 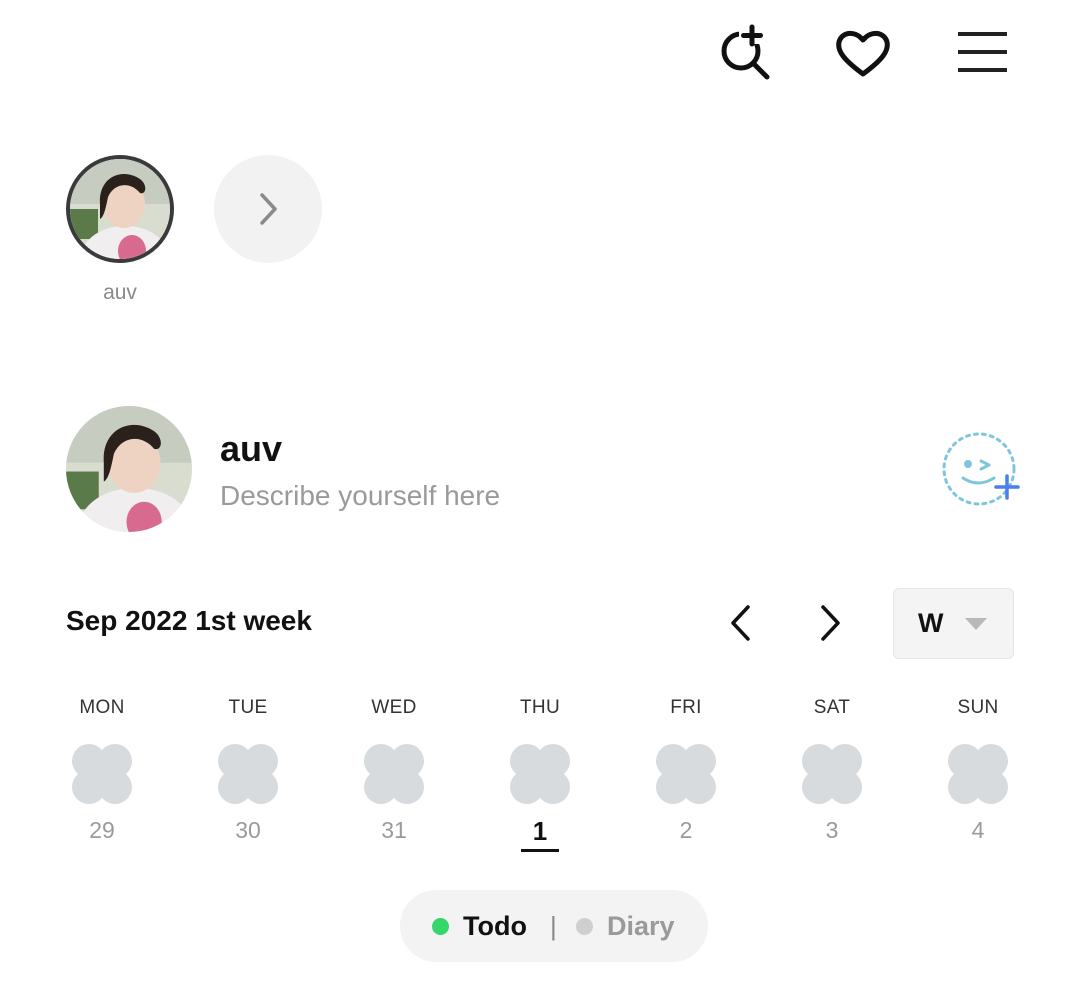 I want to click on view-mode-value: W, so click(x=931, y=623).